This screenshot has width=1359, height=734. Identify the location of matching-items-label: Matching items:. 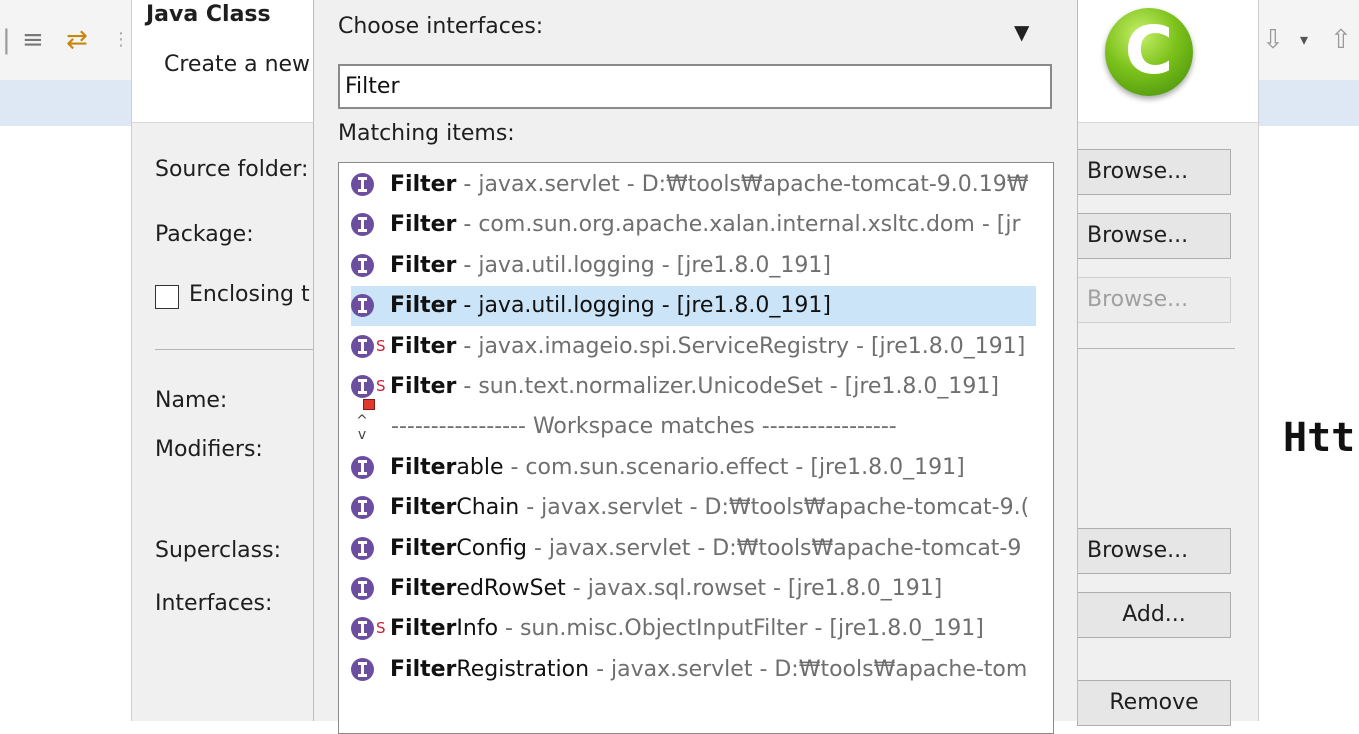
(426, 133).